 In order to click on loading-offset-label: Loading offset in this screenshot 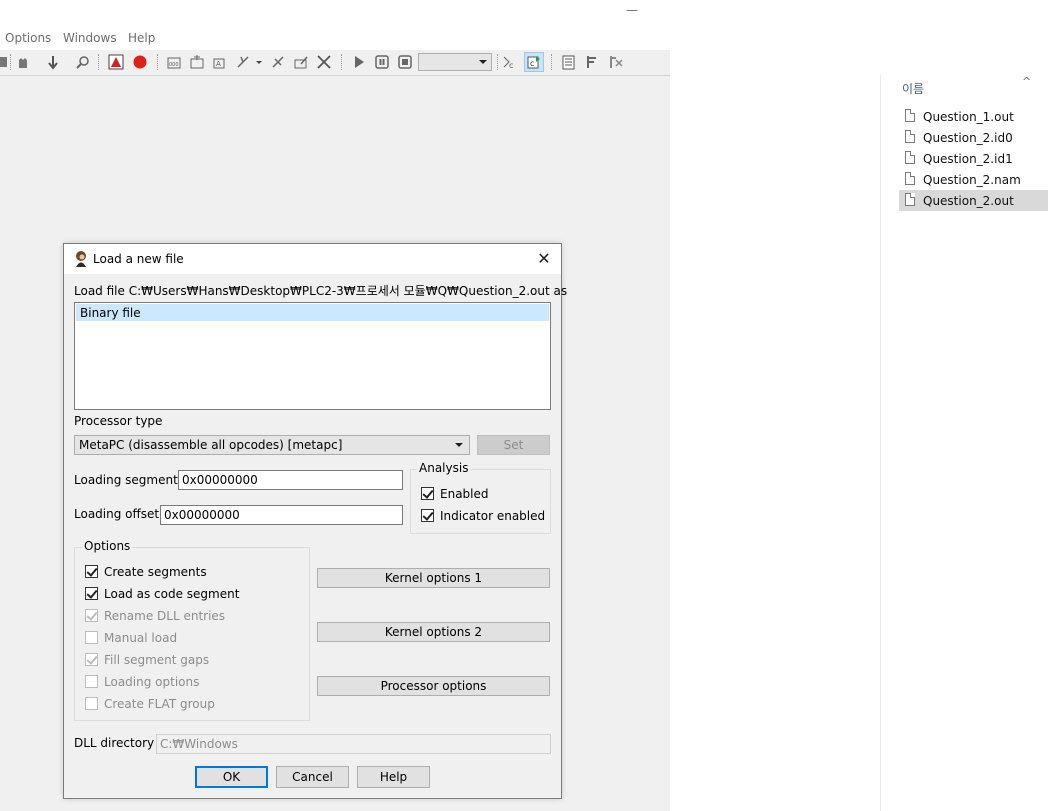, I will do `click(117, 514)`.